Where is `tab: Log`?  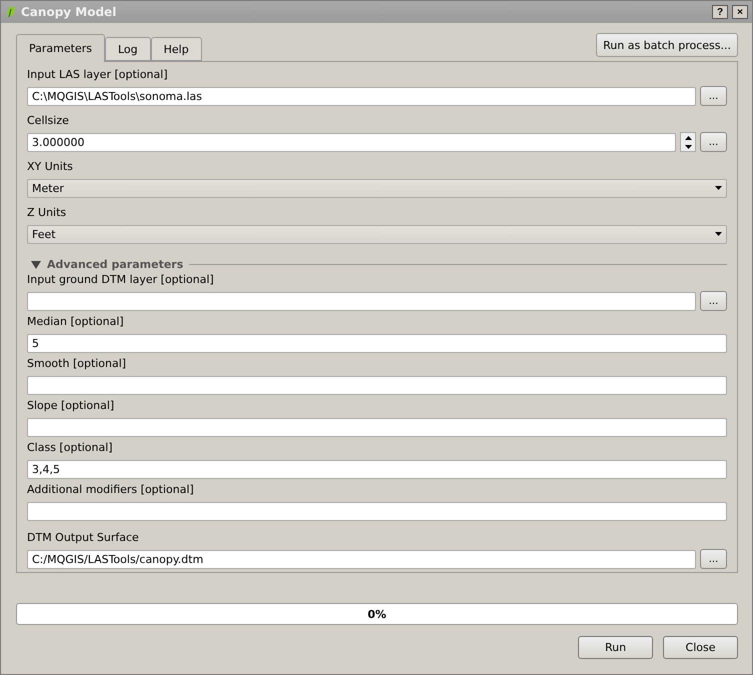 tab: Log is located at coordinates (127, 49).